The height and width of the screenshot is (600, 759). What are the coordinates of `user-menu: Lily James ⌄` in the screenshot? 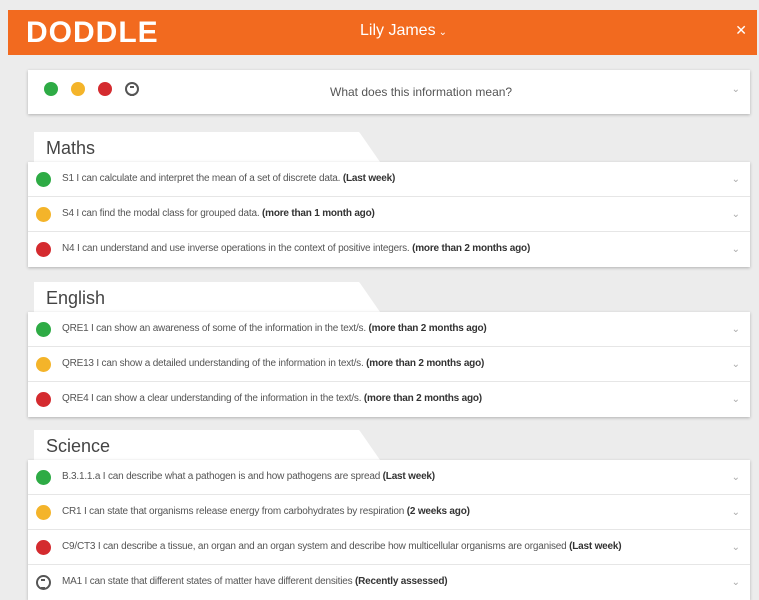 It's located at (403, 31).